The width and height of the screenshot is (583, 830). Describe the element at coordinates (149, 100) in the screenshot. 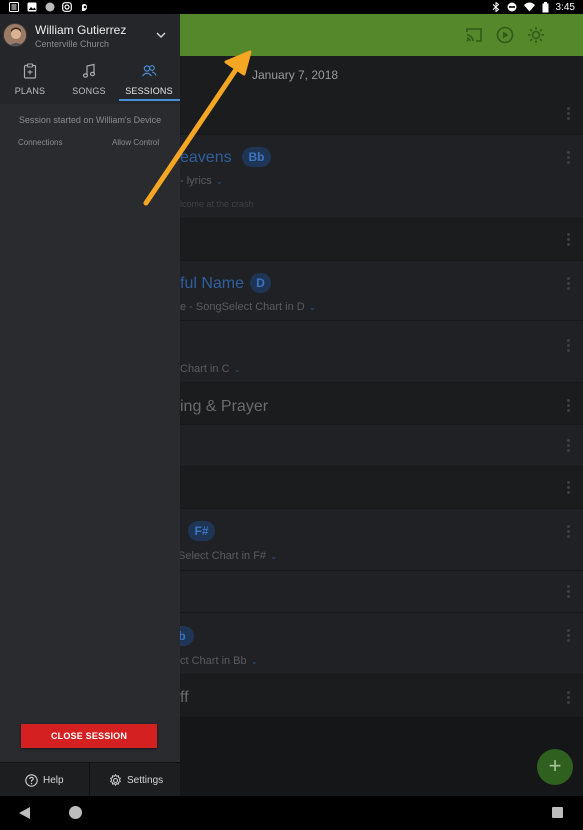

I see `active-tab-indicator` at that location.